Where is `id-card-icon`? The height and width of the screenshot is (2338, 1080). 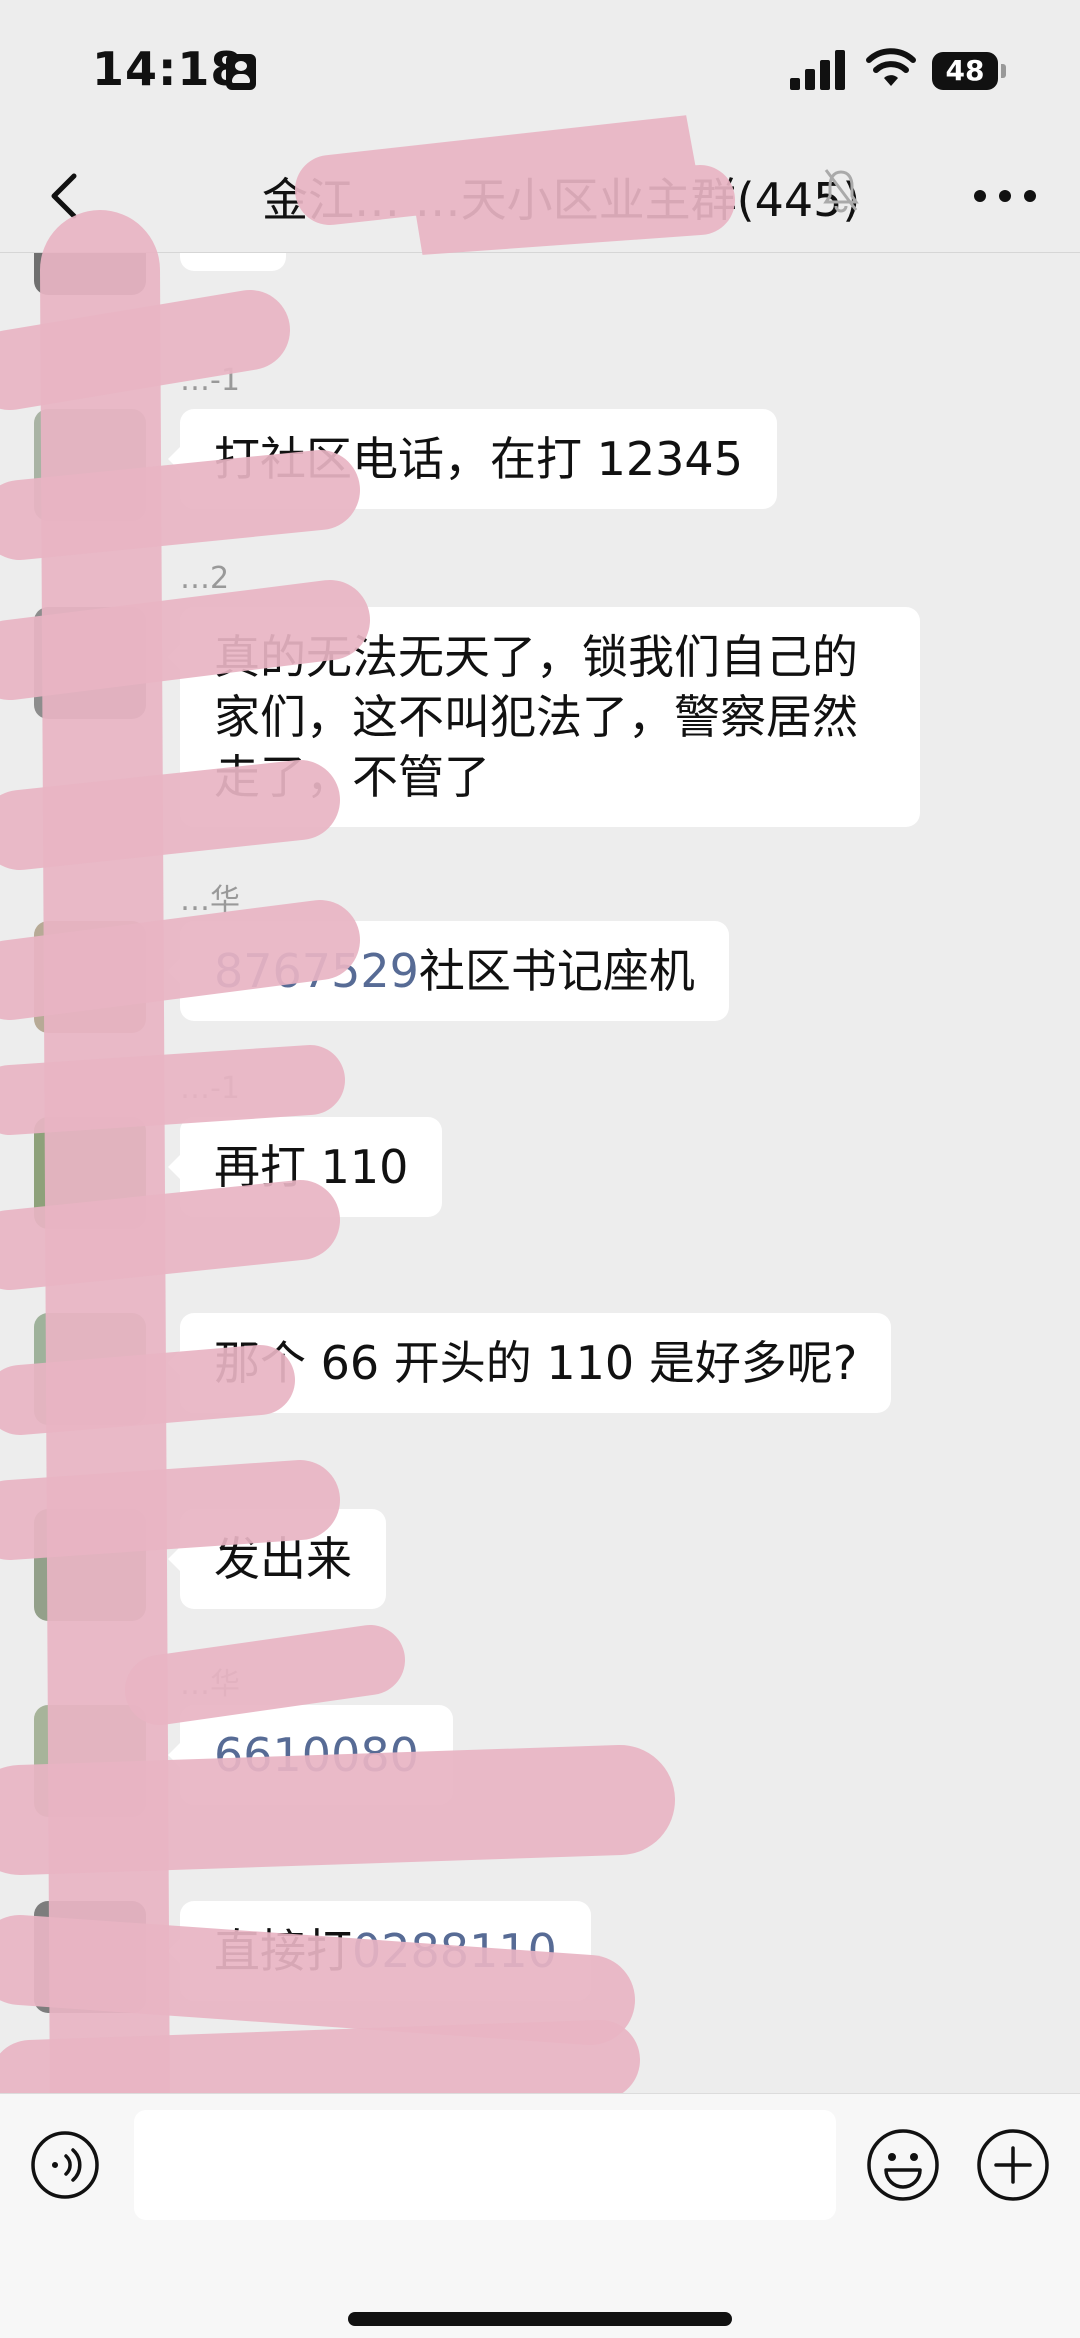 id-card-icon is located at coordinates (241, 72).